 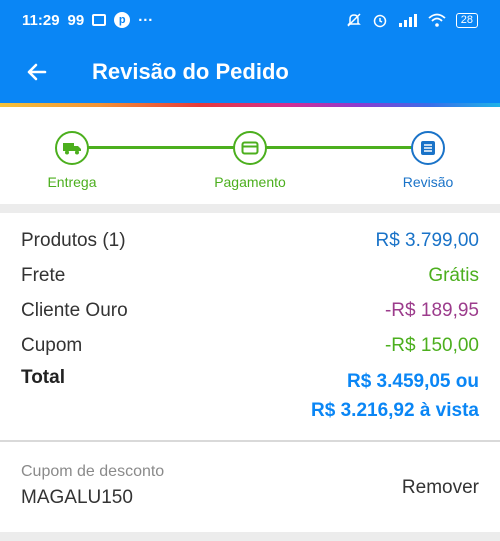 I want to click on battery-icon: 28, so click(x=466, y=20).